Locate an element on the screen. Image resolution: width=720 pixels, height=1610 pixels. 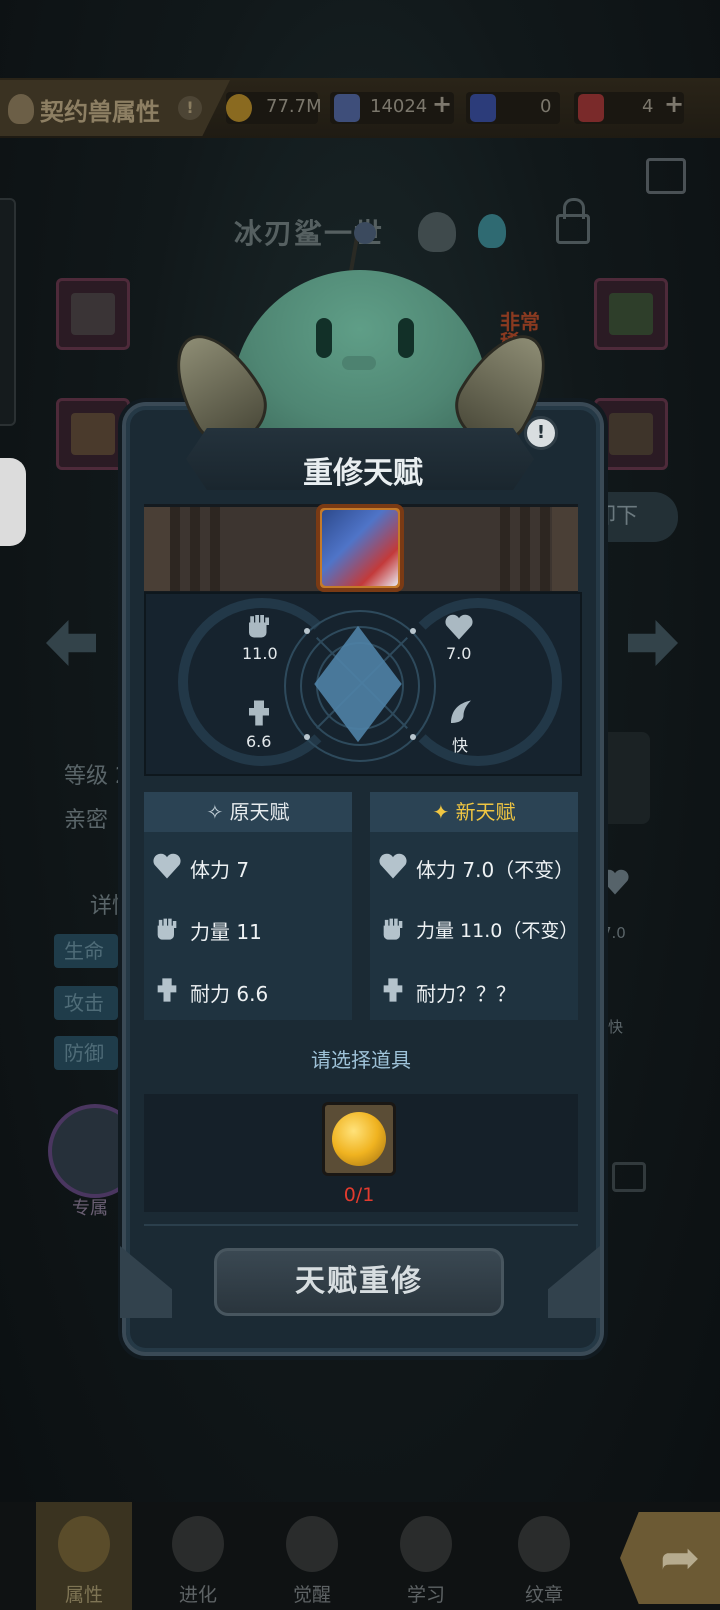
new-power-row: 力量 11.0（不变） is located at coordinates (497, 931).